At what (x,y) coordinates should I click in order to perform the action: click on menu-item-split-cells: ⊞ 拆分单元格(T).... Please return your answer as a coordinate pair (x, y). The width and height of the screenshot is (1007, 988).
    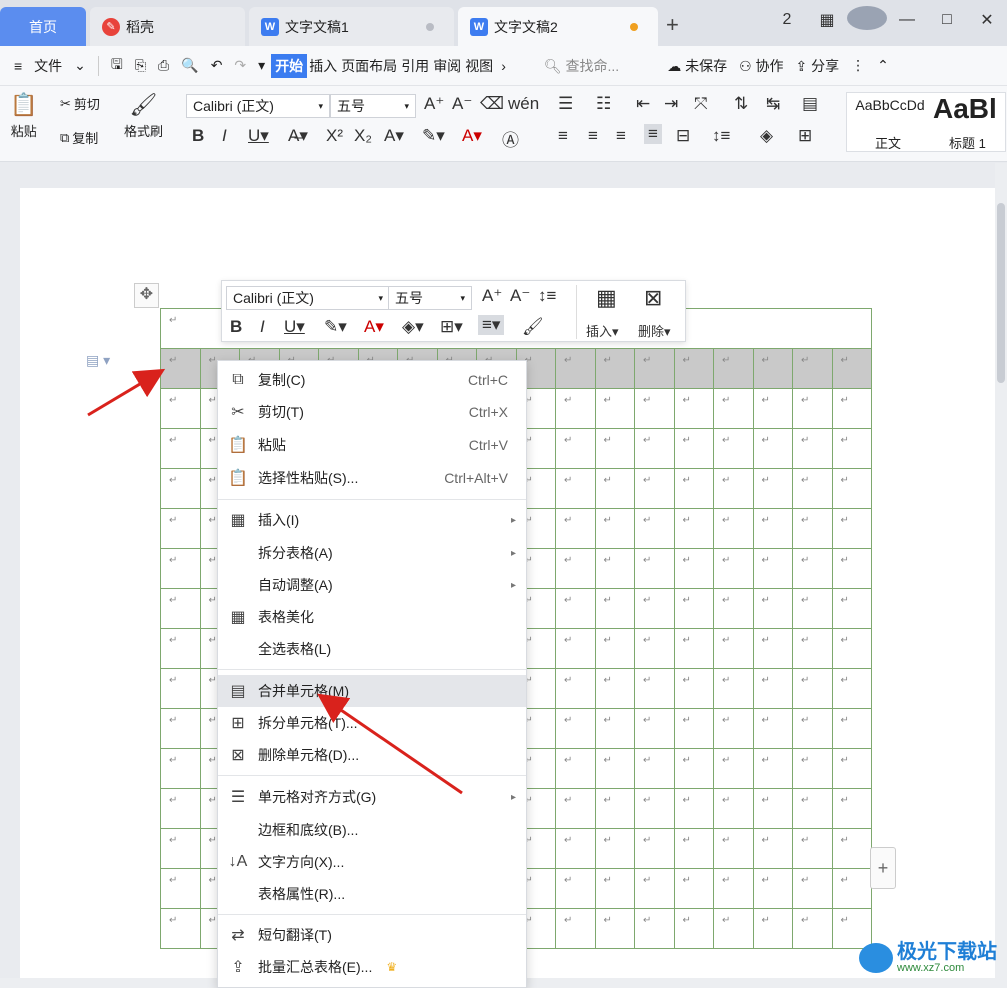
    Looking at the image, I should click on (372, 723).